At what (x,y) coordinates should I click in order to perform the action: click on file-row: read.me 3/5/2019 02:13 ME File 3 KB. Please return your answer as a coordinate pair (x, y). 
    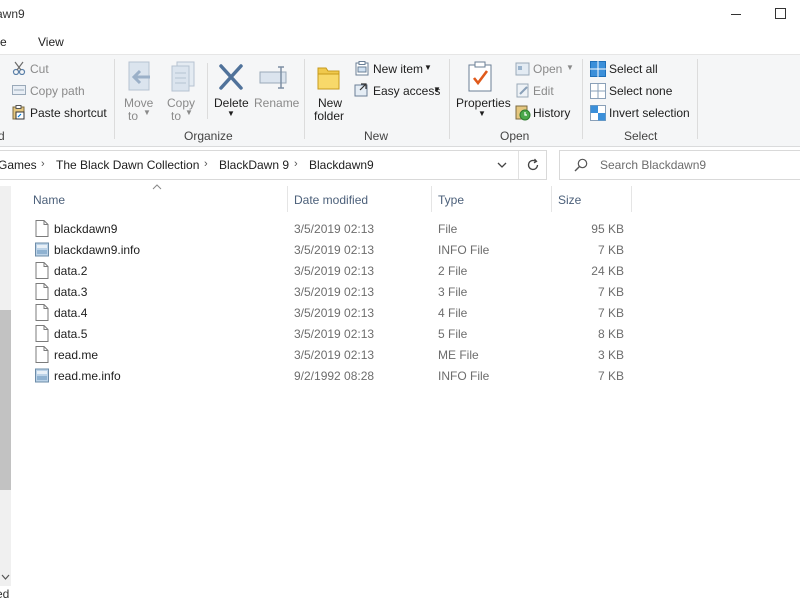
    Looking at the image, I should click on (329, 354).